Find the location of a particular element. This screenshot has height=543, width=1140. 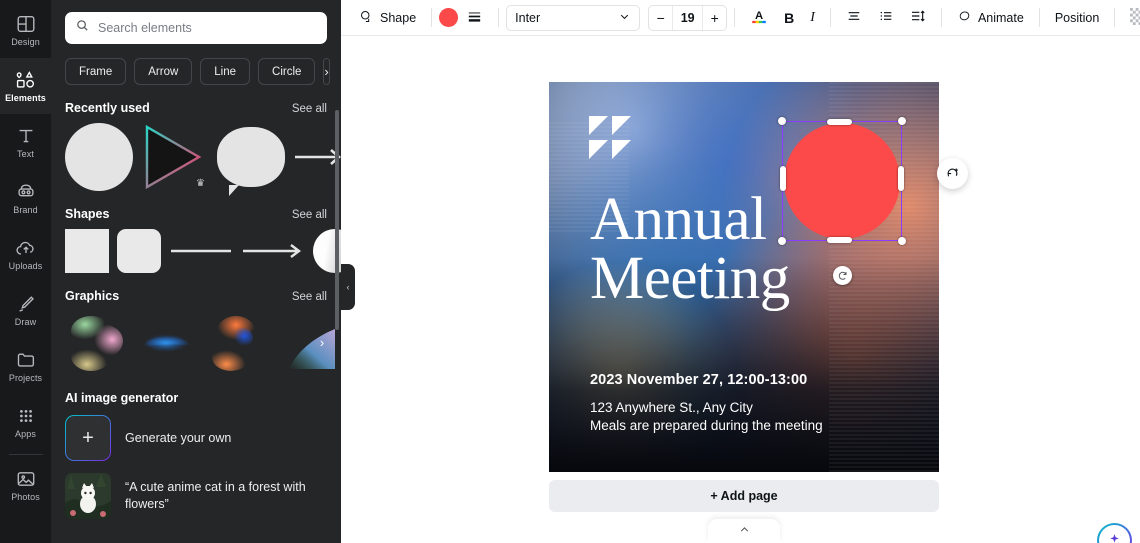

italic-button: I is located at coordinates (812, 18).